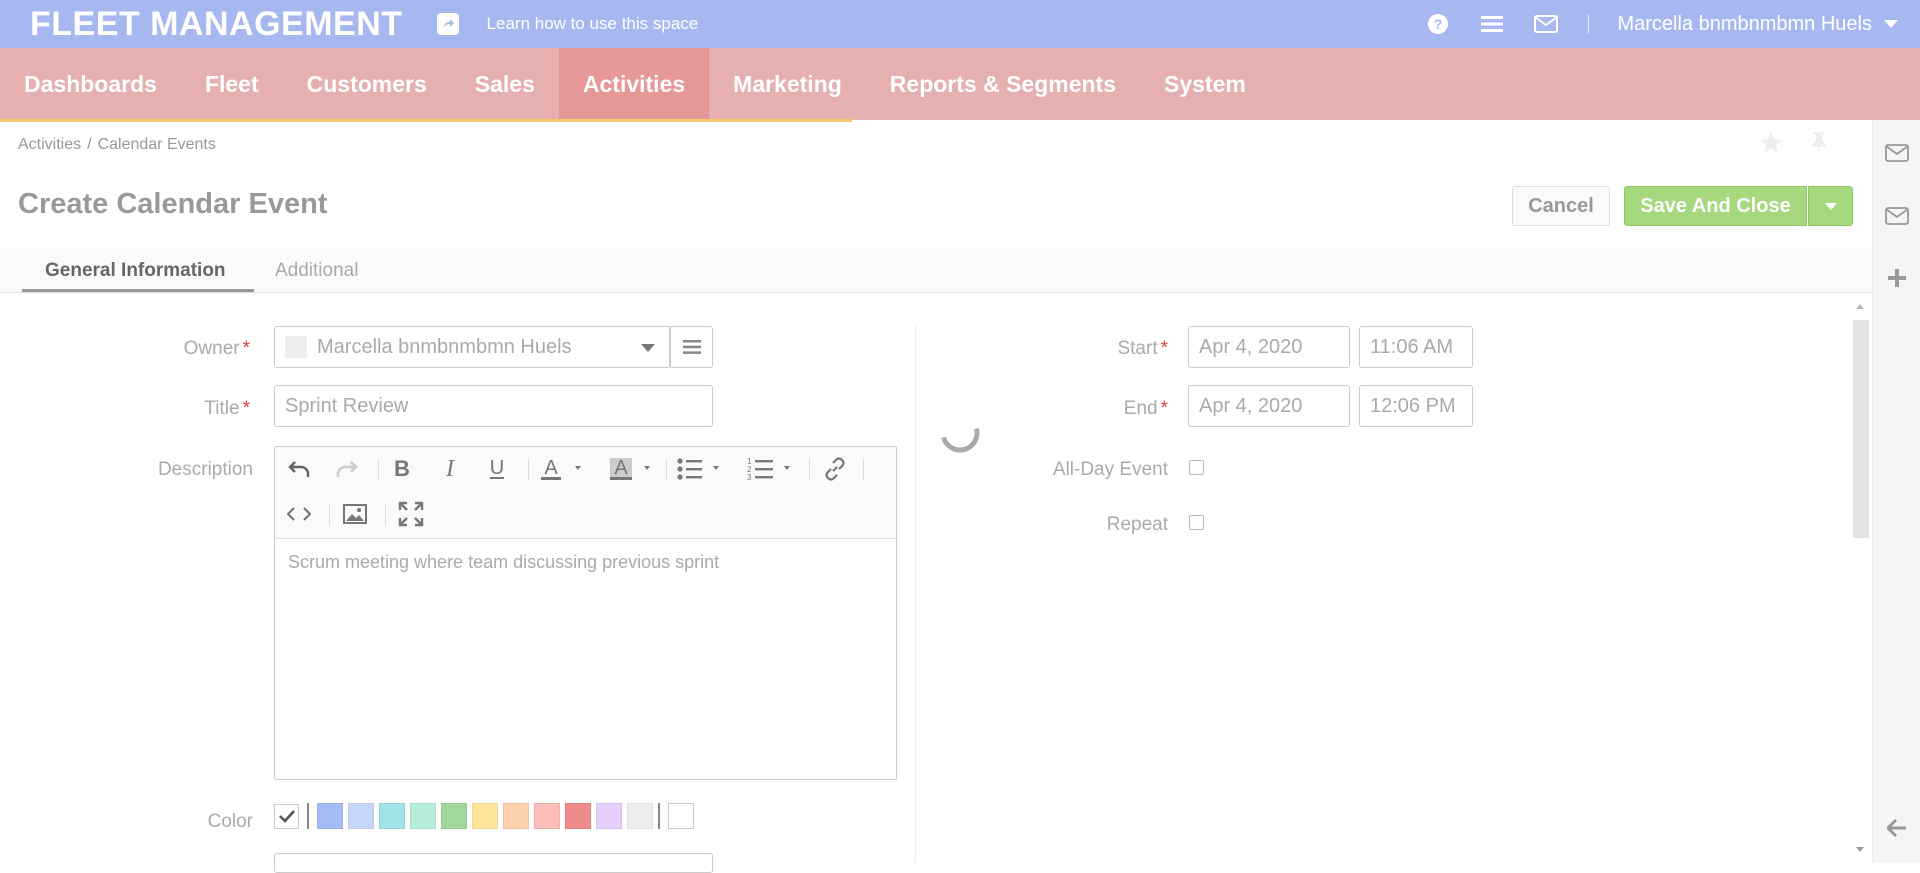  Describe the element at coordinates (232, 84) in the screenshot. I see `nav-fleet: Fleet` at that location.